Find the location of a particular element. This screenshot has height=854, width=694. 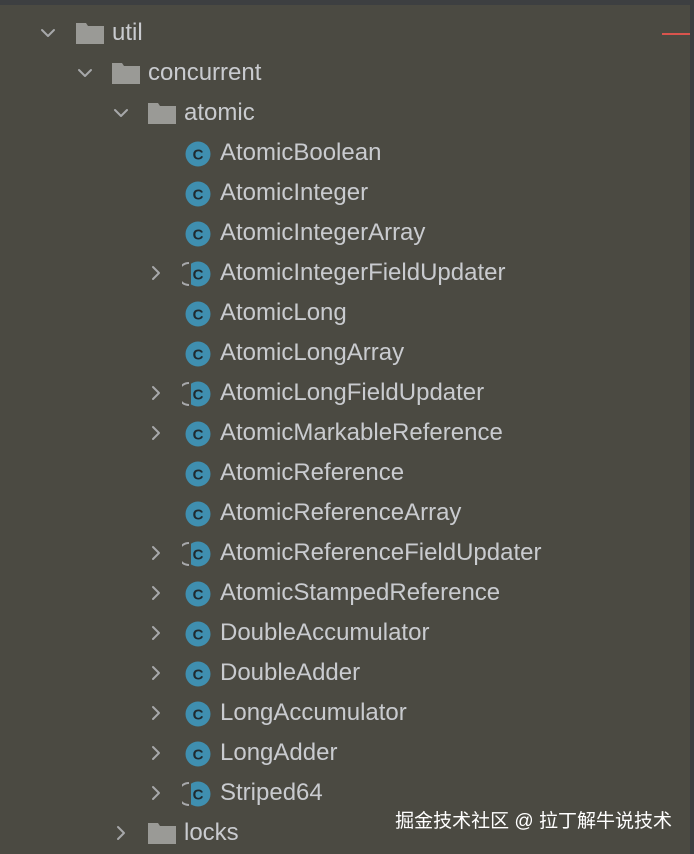

tree-node-label: util is located at coordinates (127, 32).